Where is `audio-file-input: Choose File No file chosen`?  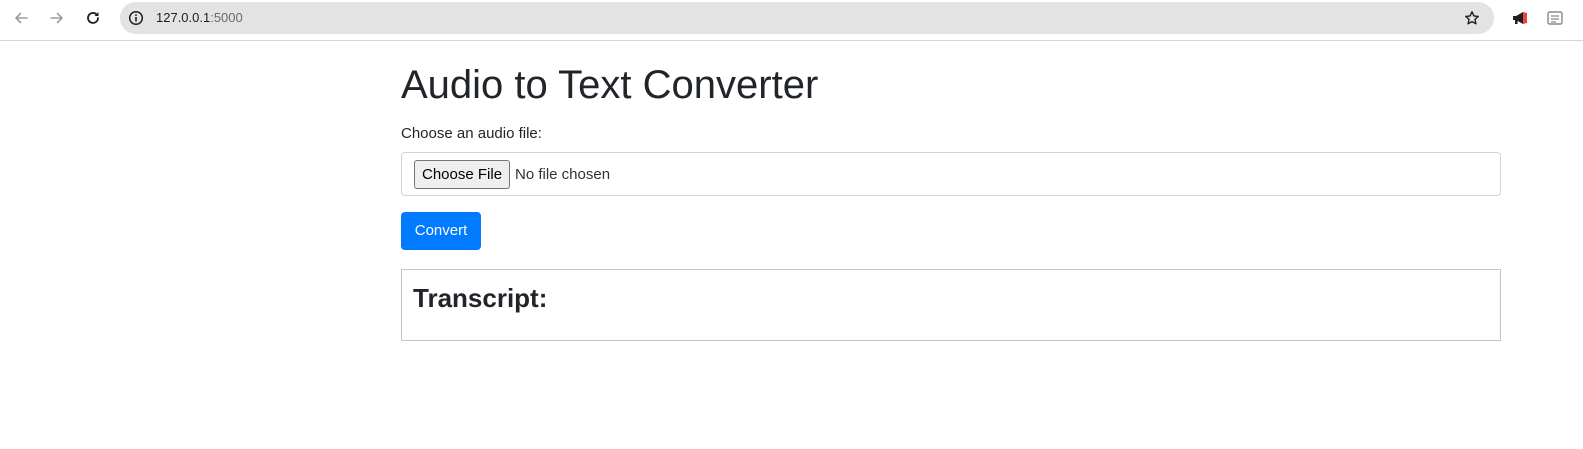 audio-file-input: Choose File No file chosen is located at coordinates (951, 174).